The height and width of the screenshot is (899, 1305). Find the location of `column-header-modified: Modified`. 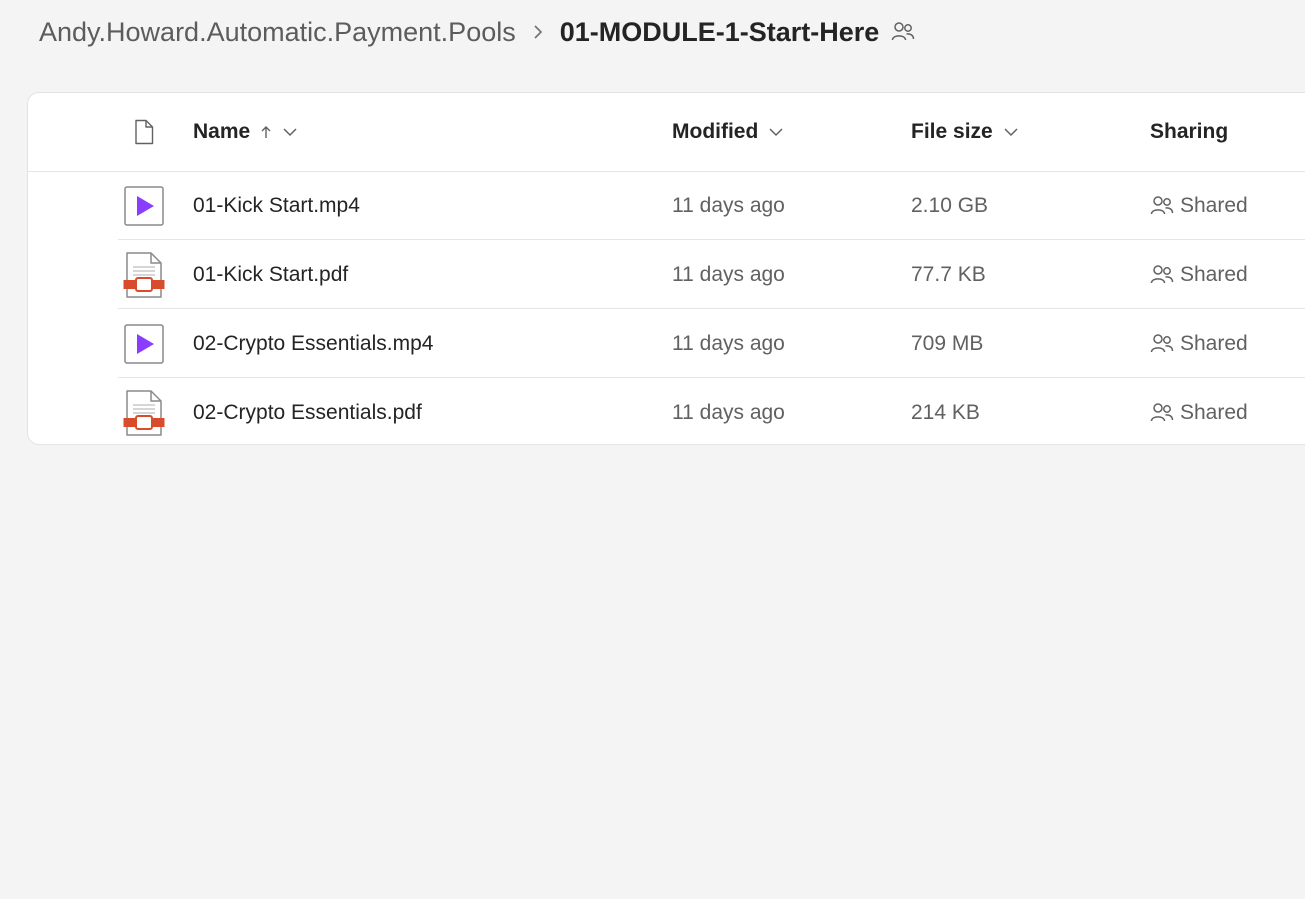

column-header-modified: Modified is located at coordinates (728, 132).